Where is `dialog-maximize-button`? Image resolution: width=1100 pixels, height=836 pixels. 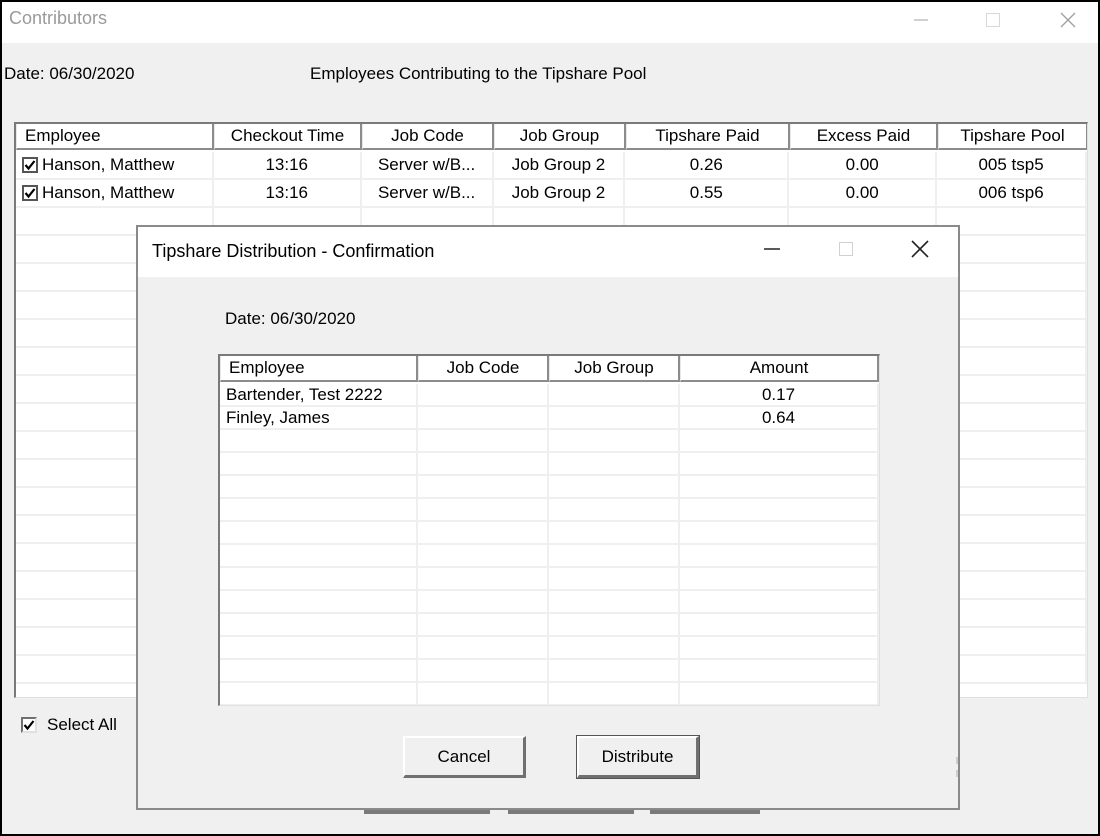
dialog-maximize-button is located at coordinates (846, 251).